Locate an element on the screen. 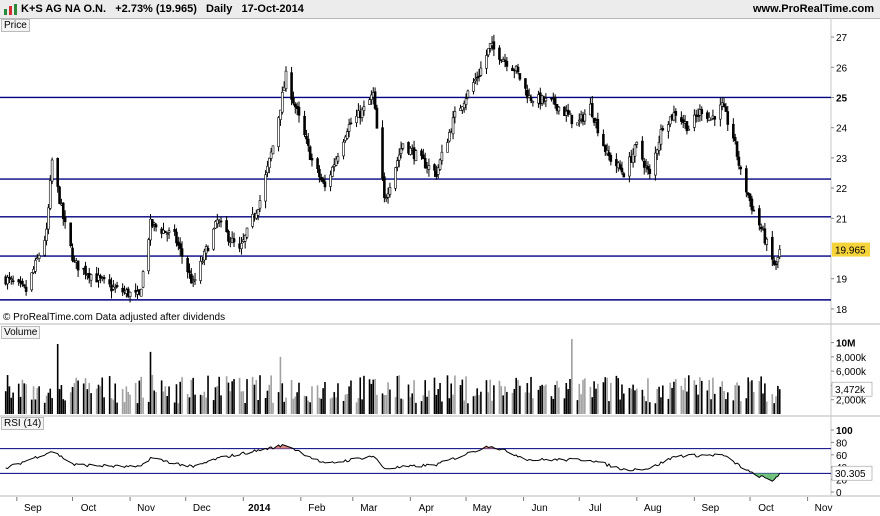 The image size is (880, 516). x-tick-label: Jul is located at coordinates (595, 508).